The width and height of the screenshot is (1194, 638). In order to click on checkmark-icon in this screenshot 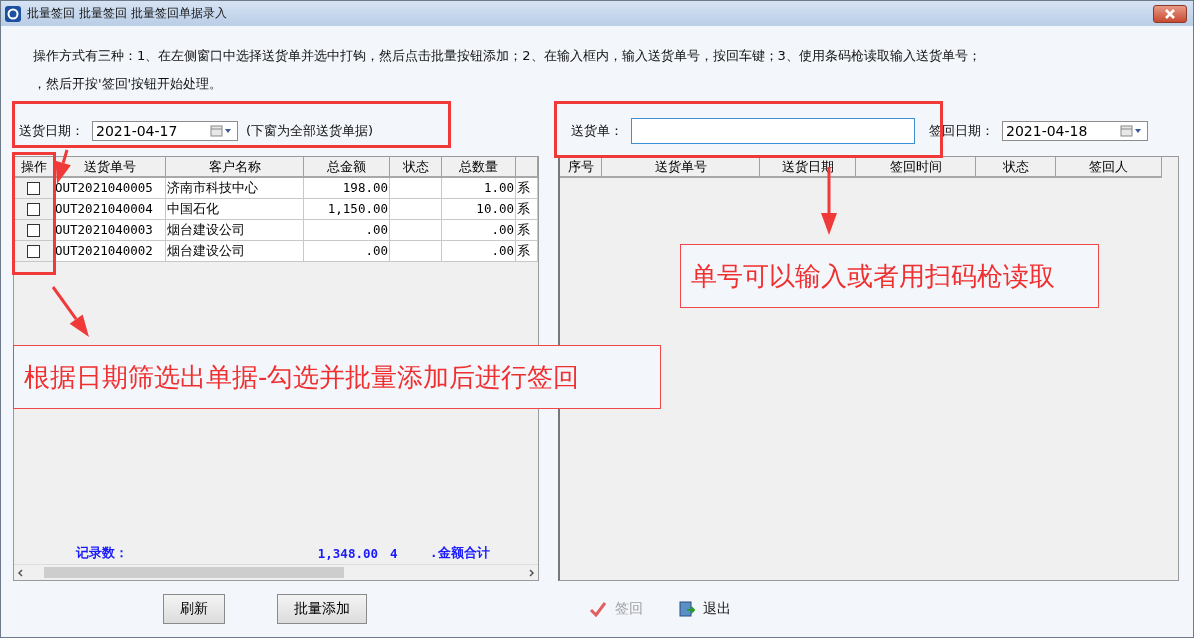, I will do `click(598, 609)`.